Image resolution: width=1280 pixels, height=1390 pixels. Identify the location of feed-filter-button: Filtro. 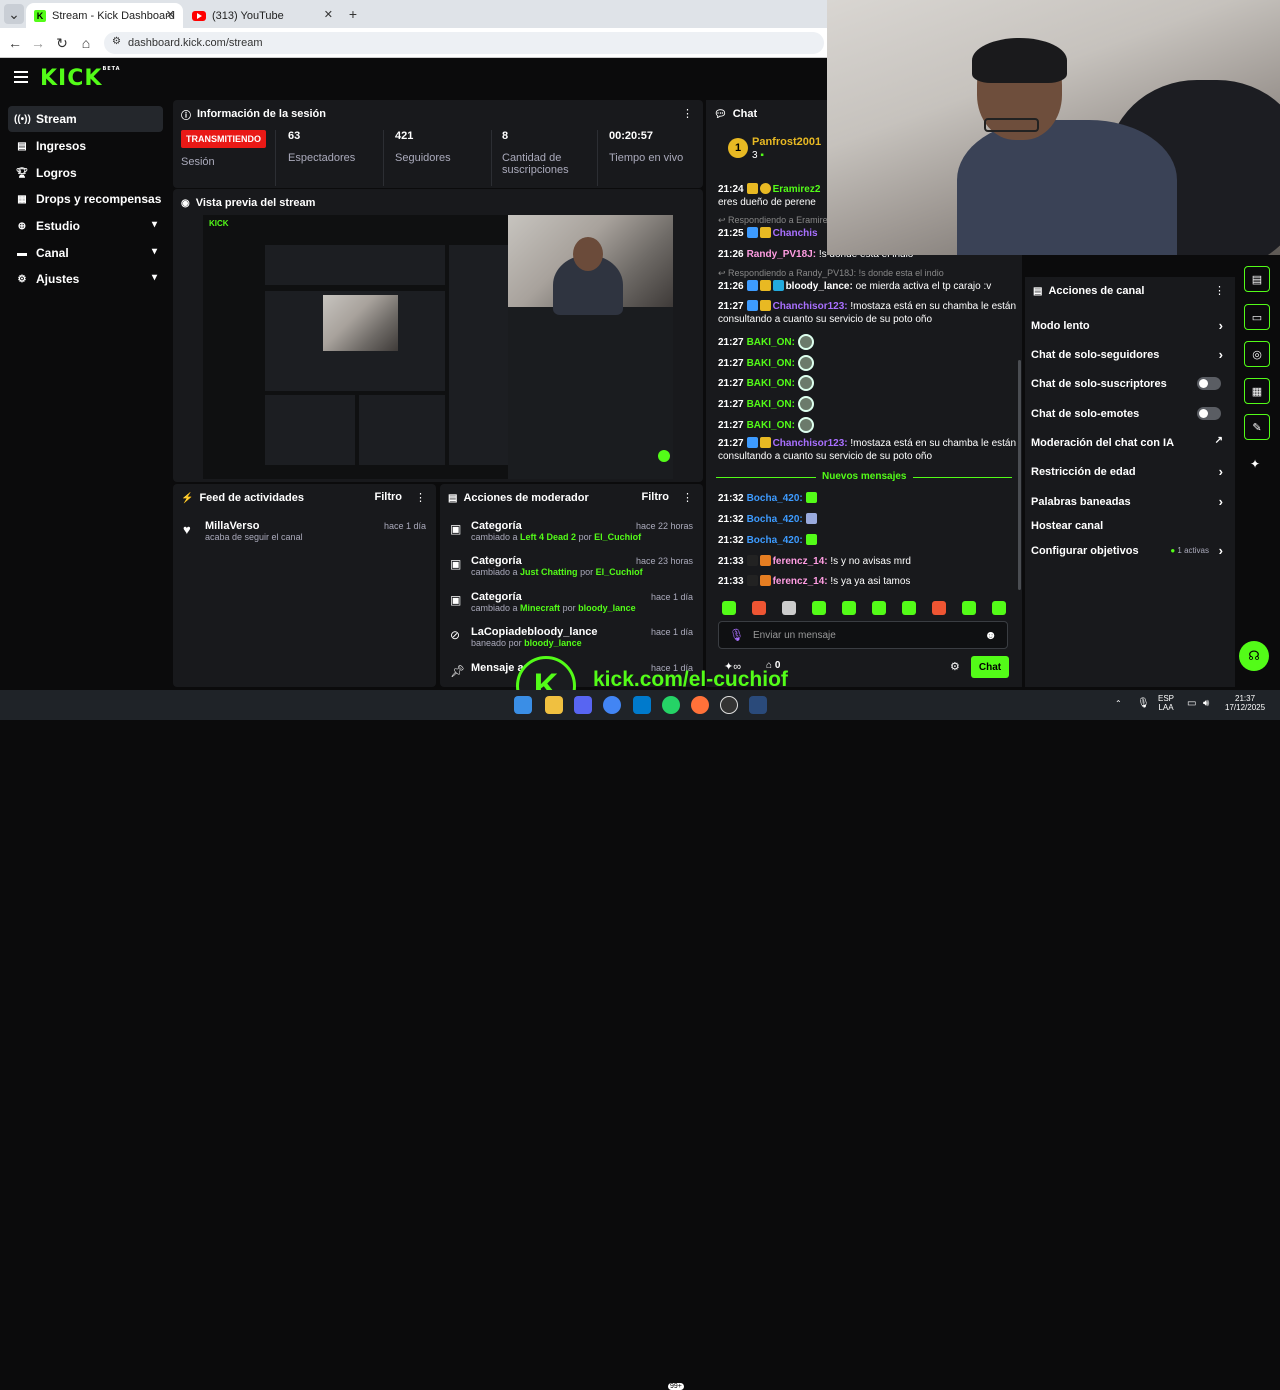
(389, 497).